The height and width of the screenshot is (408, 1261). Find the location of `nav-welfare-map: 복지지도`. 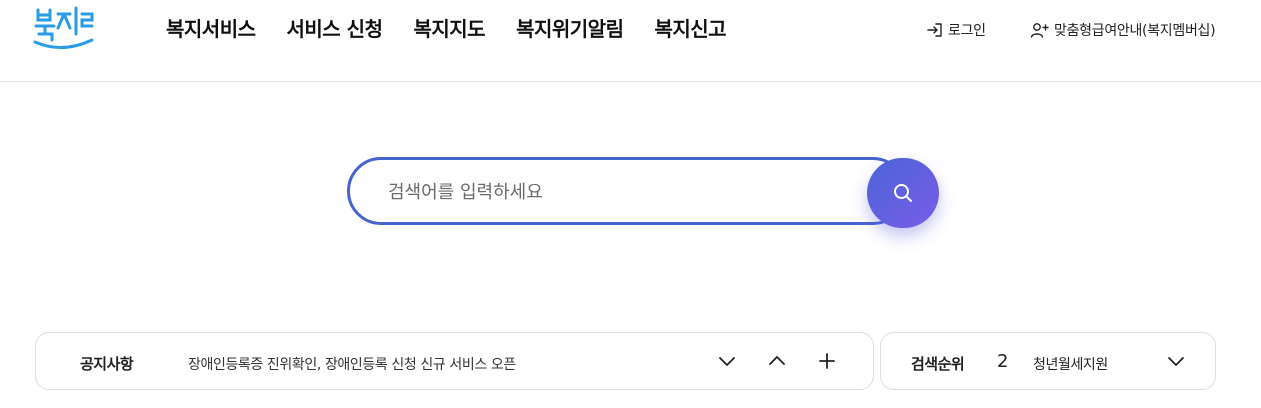

nav-welfare-map: 복지지도 is located at coordinates (449, 27).